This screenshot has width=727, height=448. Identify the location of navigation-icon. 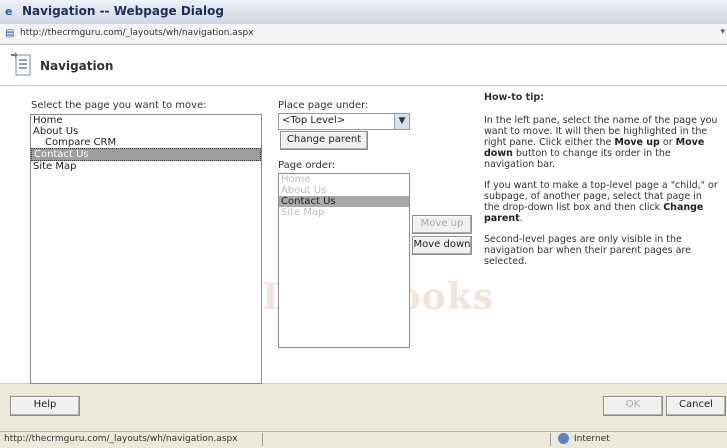
(21, 64).